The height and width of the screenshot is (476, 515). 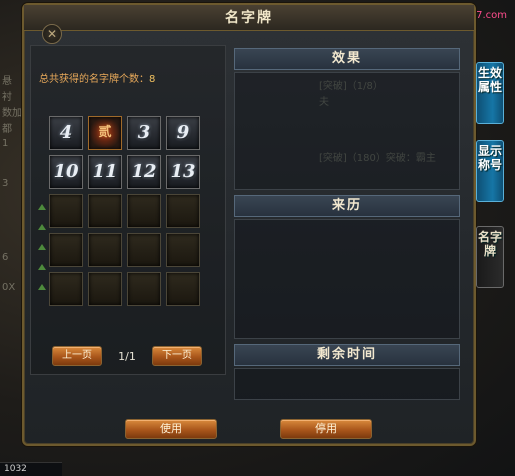 I want to click on window-title: 名字牌, so click(x=249, y=18).